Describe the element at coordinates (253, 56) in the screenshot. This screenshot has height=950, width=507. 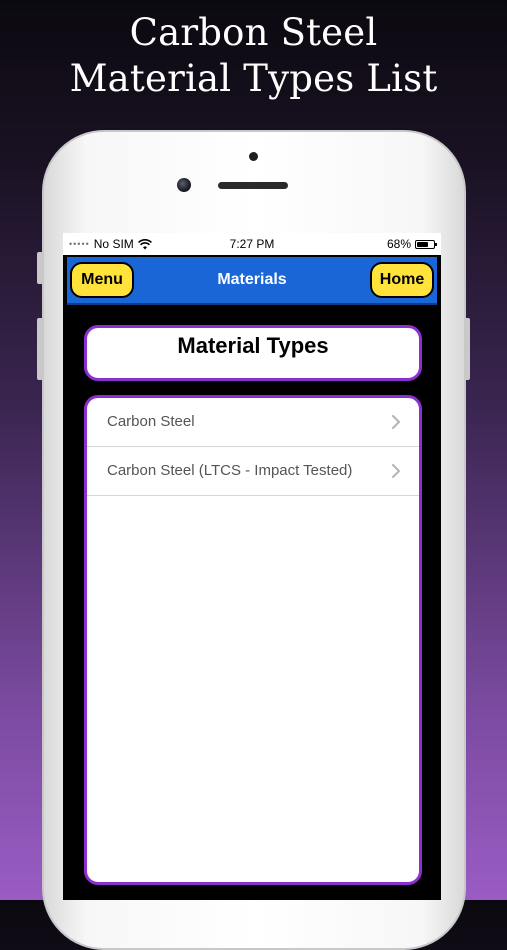
I see `promo-headline: Carbon Steel Material Types List` at that location.